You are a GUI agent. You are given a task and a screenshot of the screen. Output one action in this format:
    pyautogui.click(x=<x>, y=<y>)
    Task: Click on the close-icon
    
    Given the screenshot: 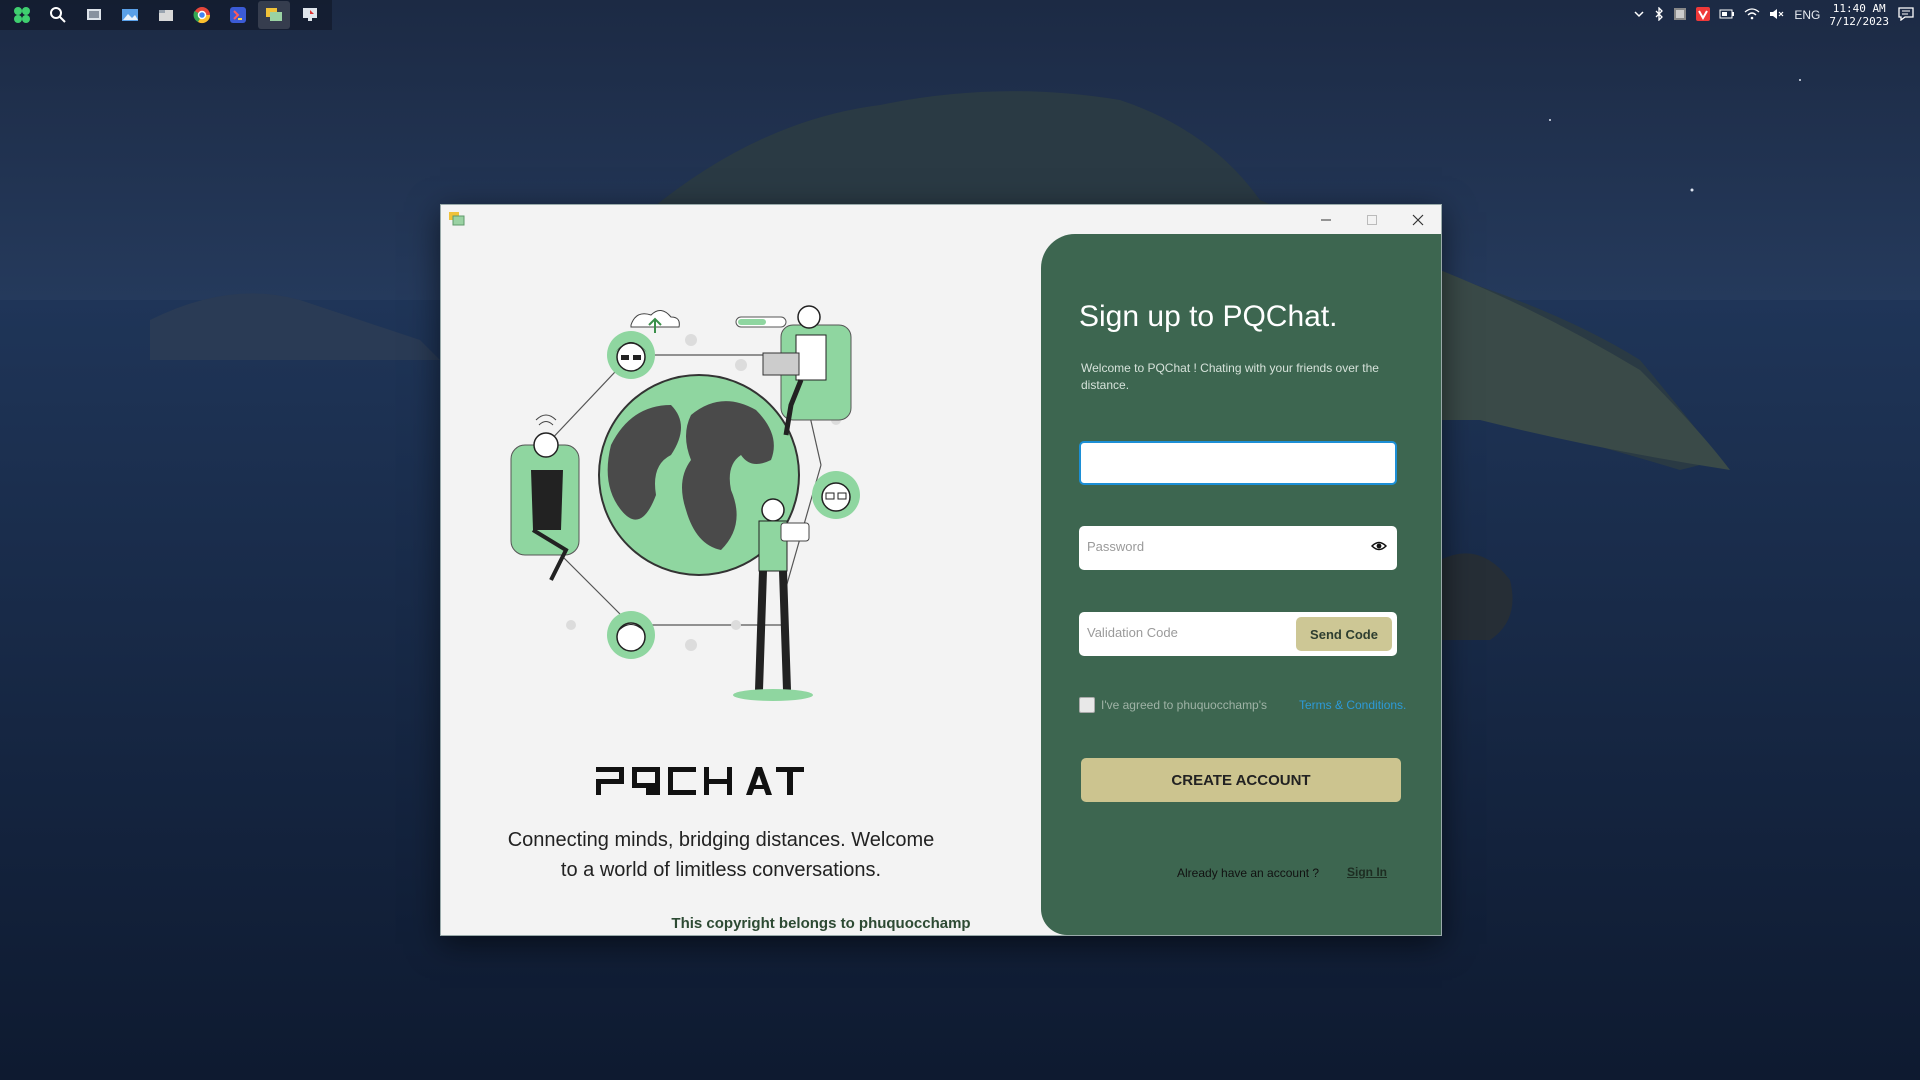 What is the action you would take?
    pyautogui.click(x=1418, y=220)
    